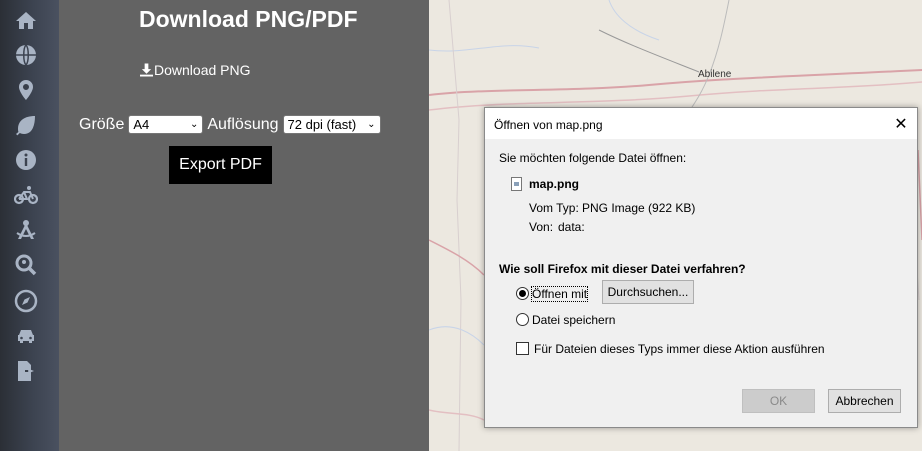 This screenshot has width=922, height=451. Describe the element at coordinates (522, 293) in the screenshot. I see `open-with-radio` at that location.